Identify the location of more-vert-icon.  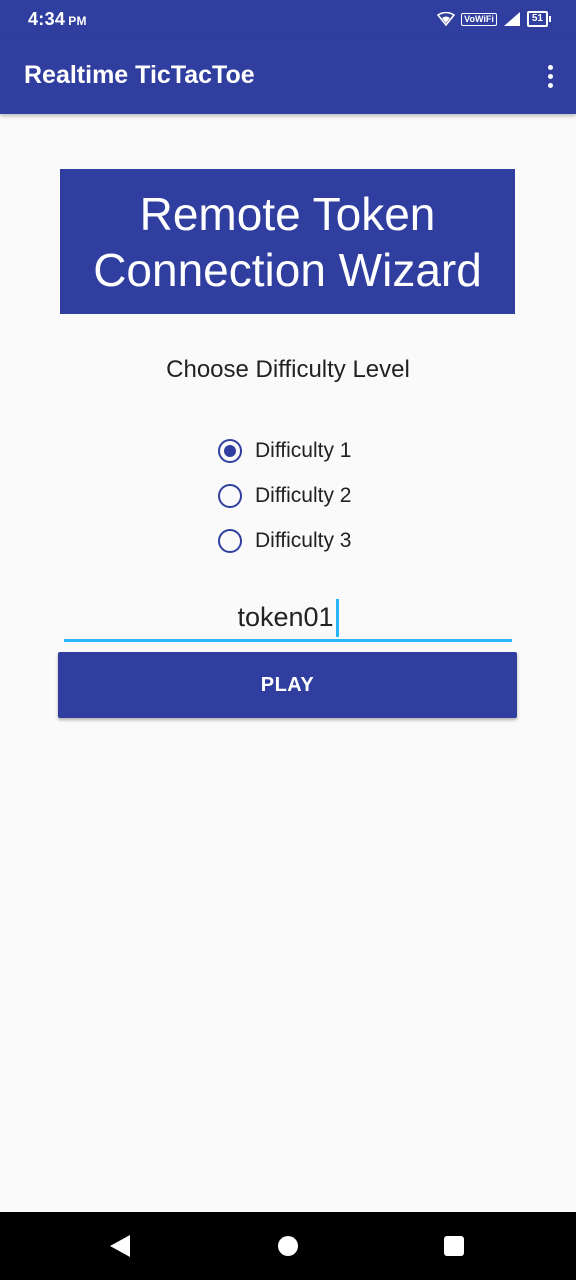
(550, 76).